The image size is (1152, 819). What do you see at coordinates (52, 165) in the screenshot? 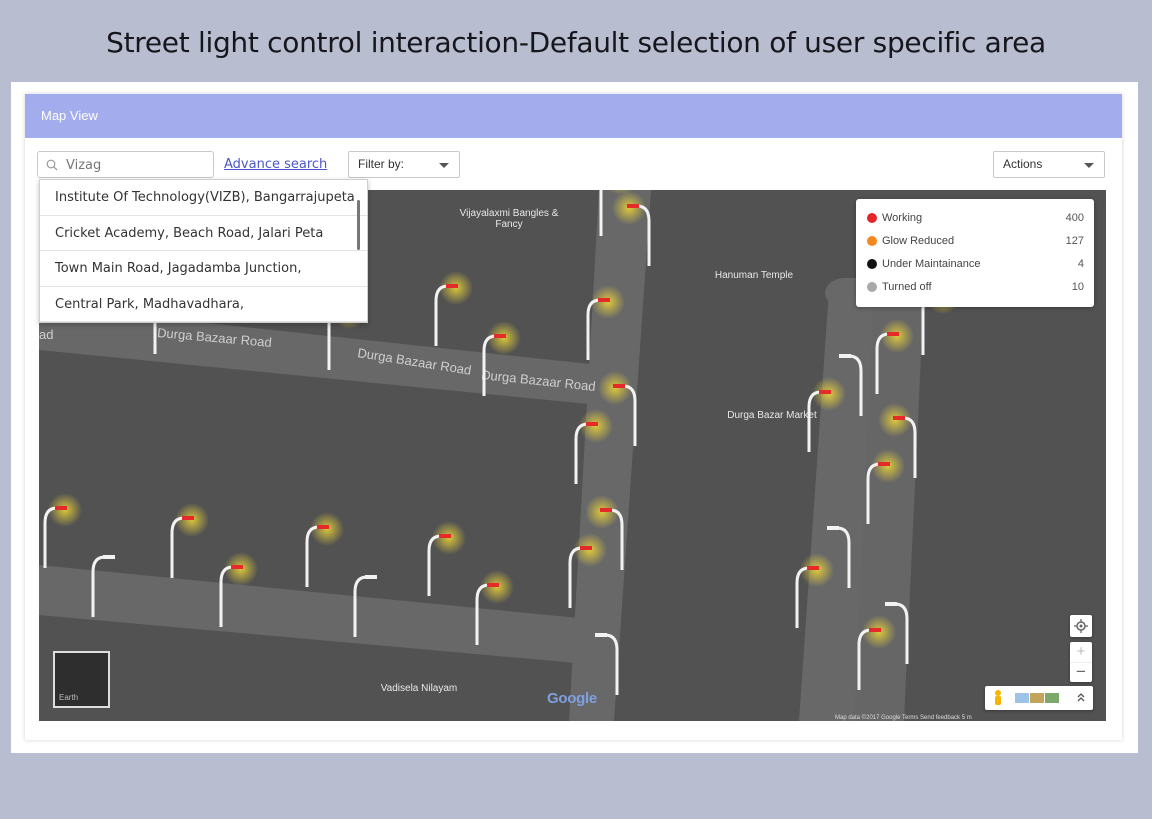
I see `search-icon` at bounding box center [52, 165].